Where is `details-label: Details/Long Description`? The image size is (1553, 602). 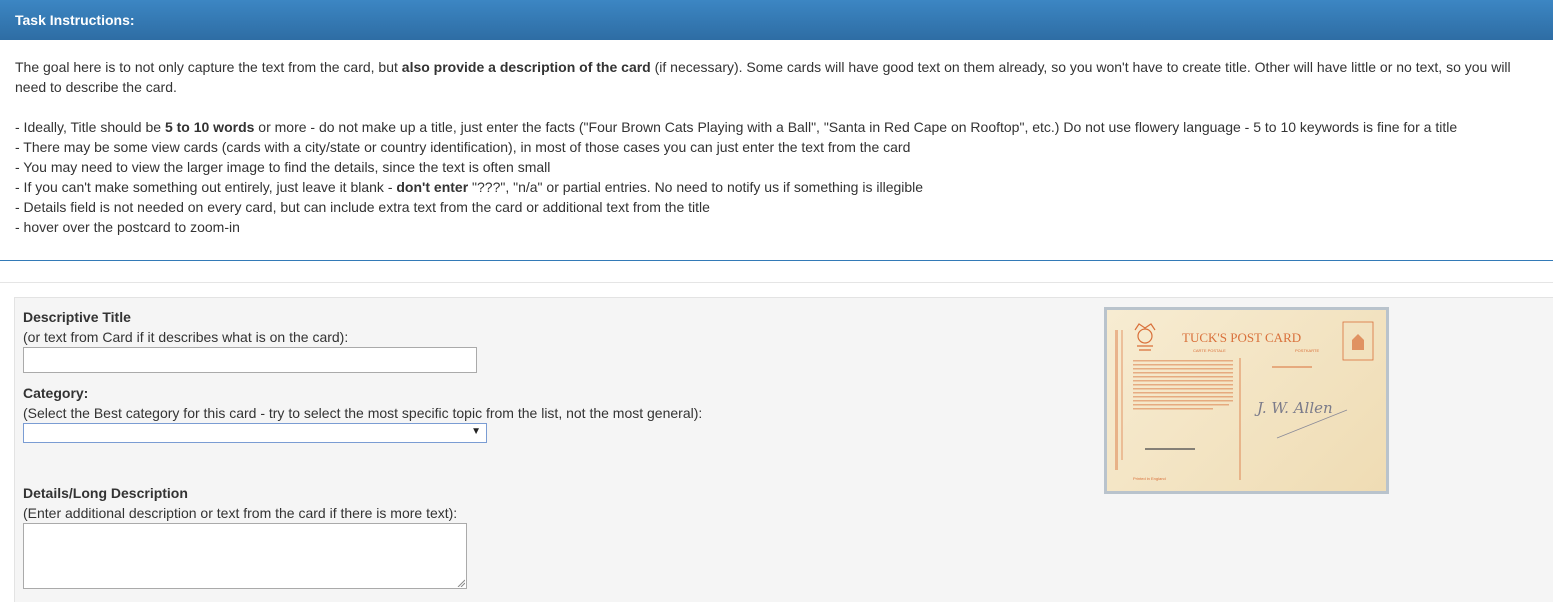
details-label: Details/Long Description is located at coordinates (105, 493).